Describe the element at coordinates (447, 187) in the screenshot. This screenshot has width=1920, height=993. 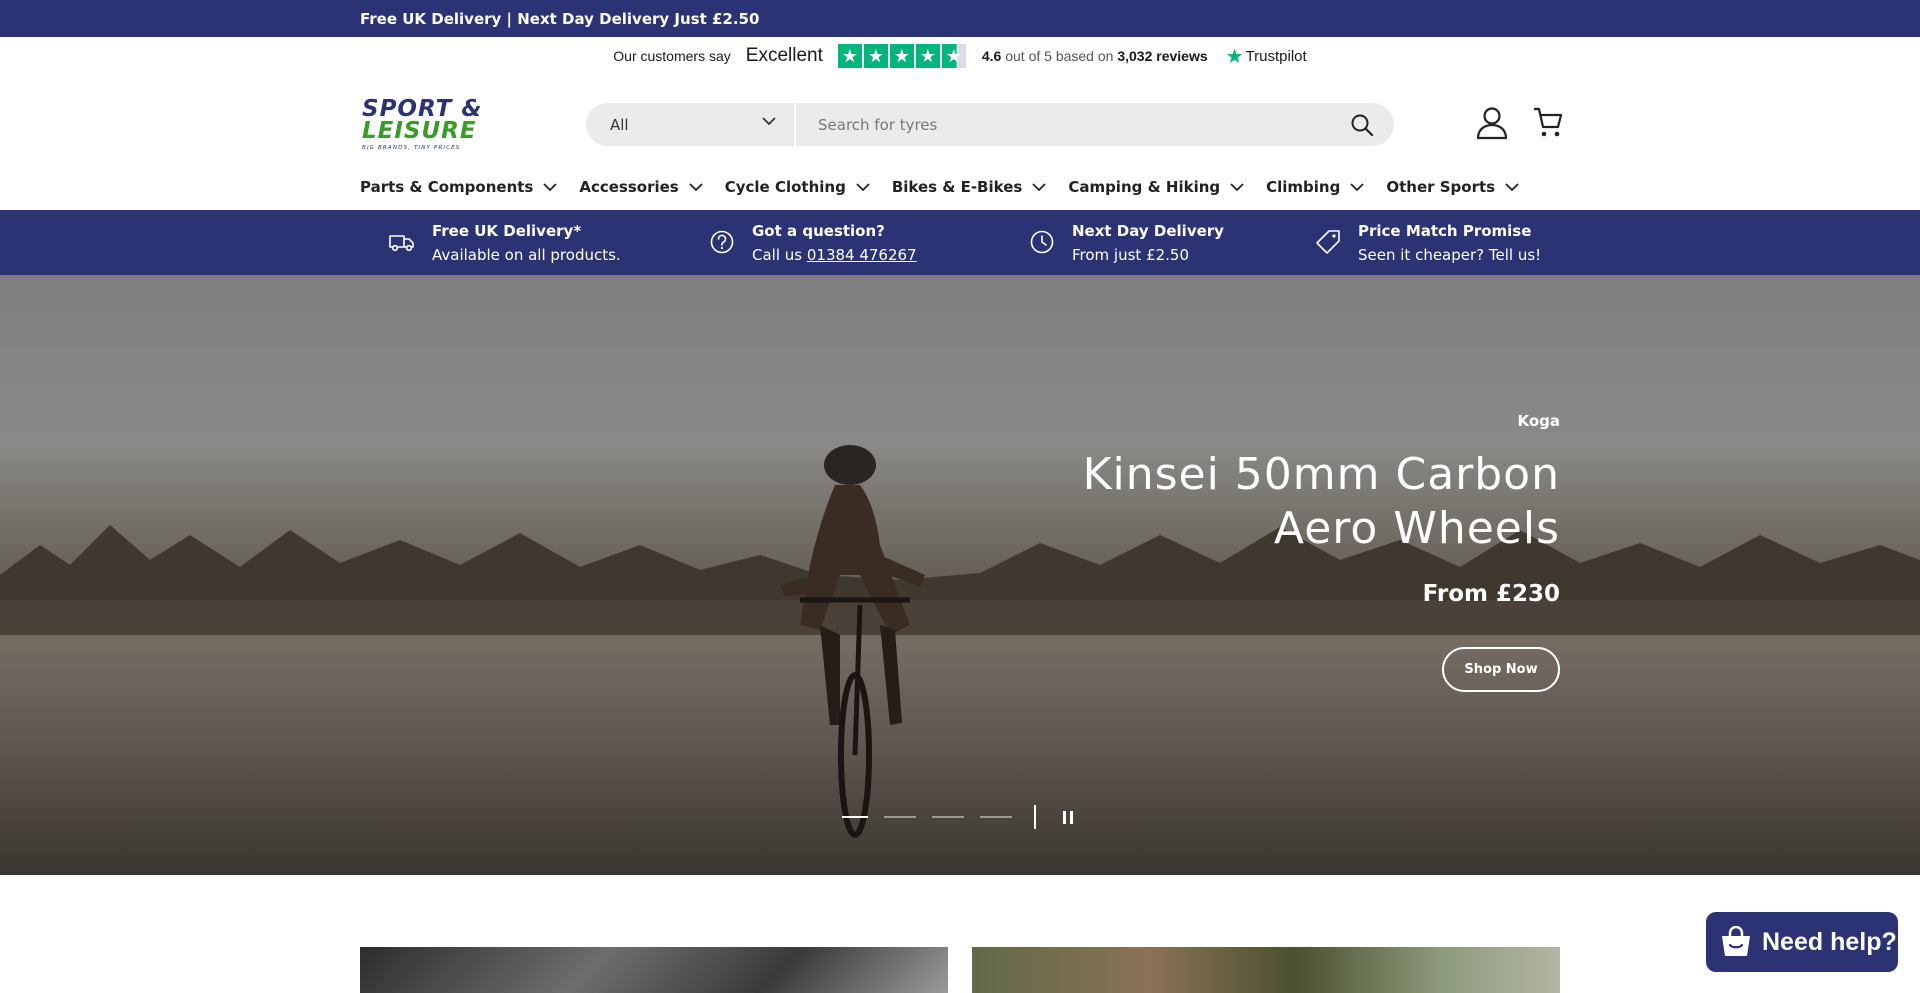
I see `nav-item-label: Parts & Components` at that location.